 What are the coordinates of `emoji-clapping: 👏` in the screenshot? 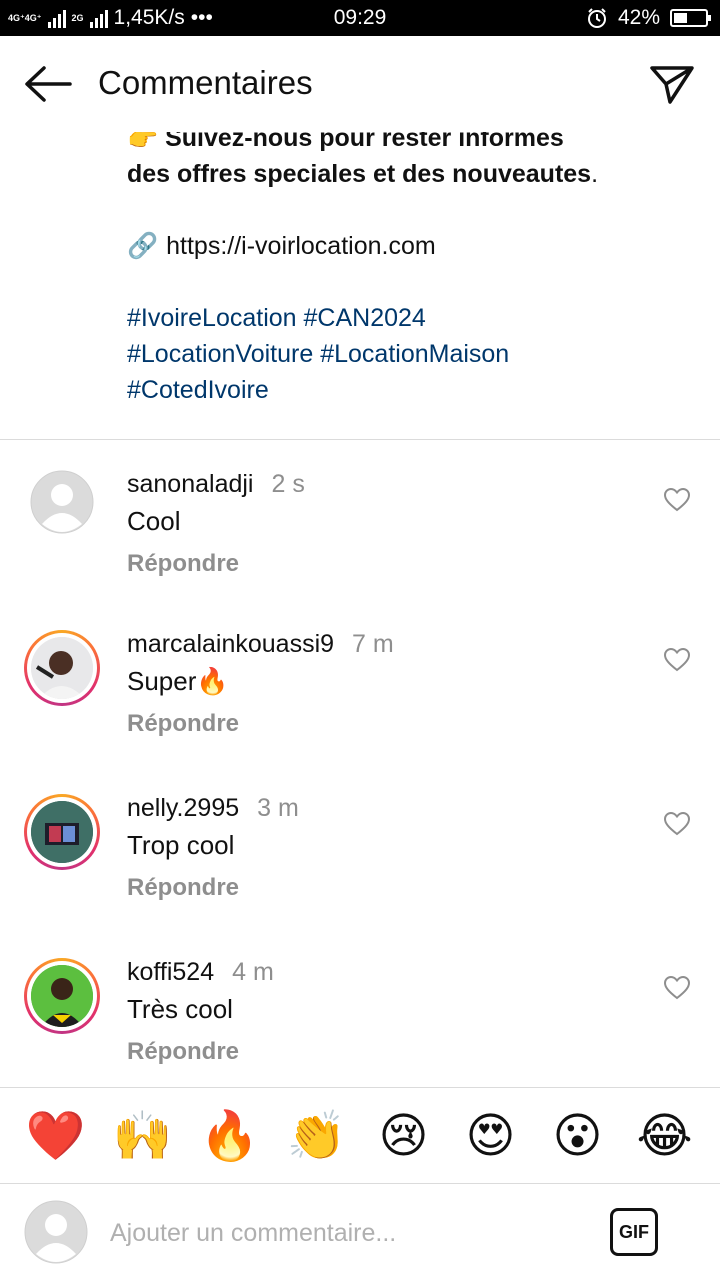 It's located at (317, 1136).